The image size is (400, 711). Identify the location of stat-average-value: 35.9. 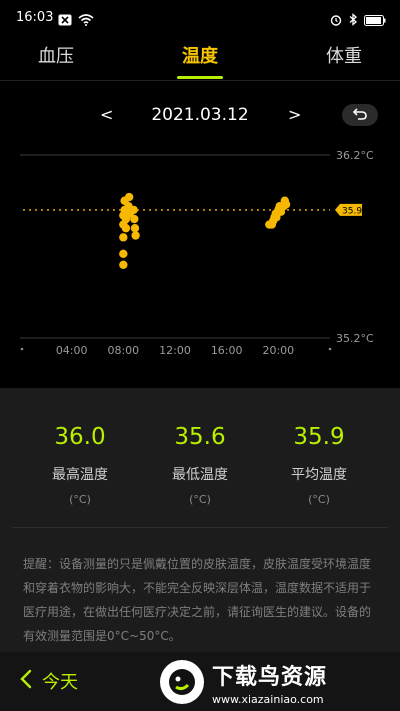
(319, 437).